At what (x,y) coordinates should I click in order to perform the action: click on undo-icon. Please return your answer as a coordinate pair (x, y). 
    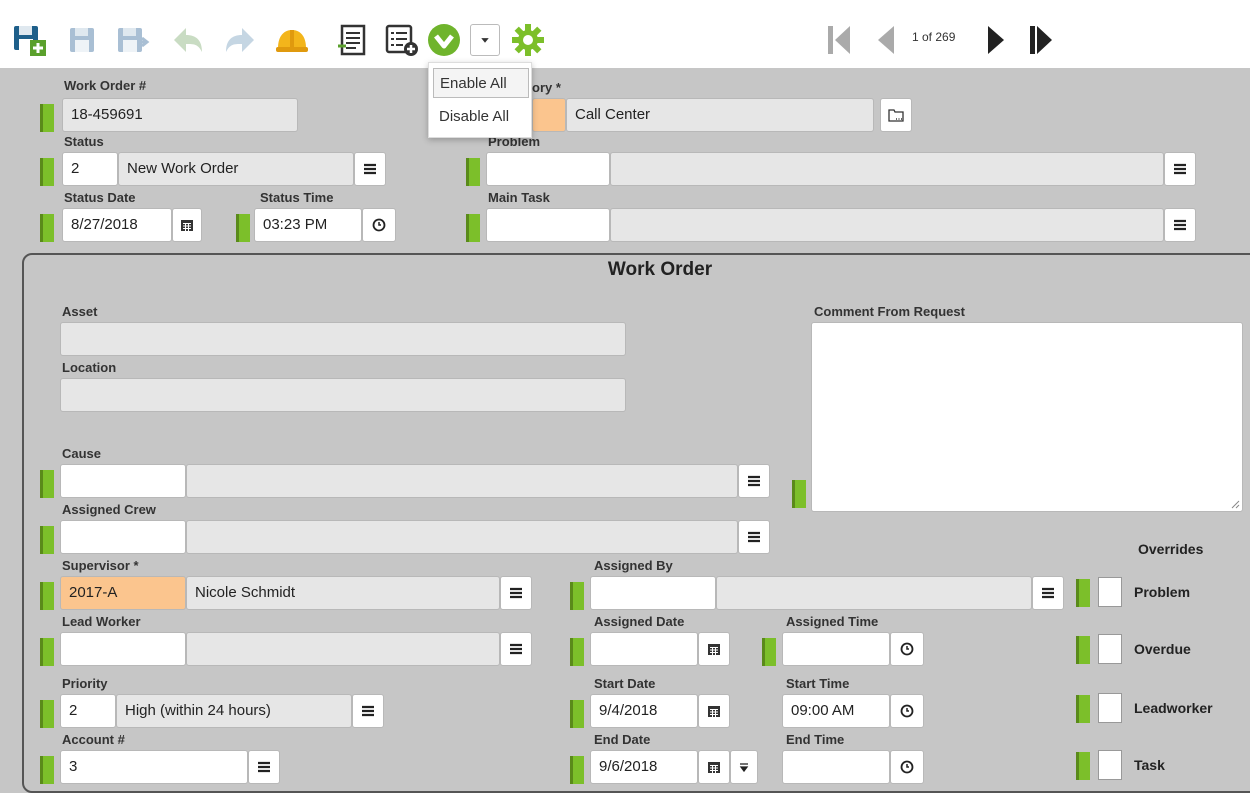
    Looking at the image, I should click on (188, 40).